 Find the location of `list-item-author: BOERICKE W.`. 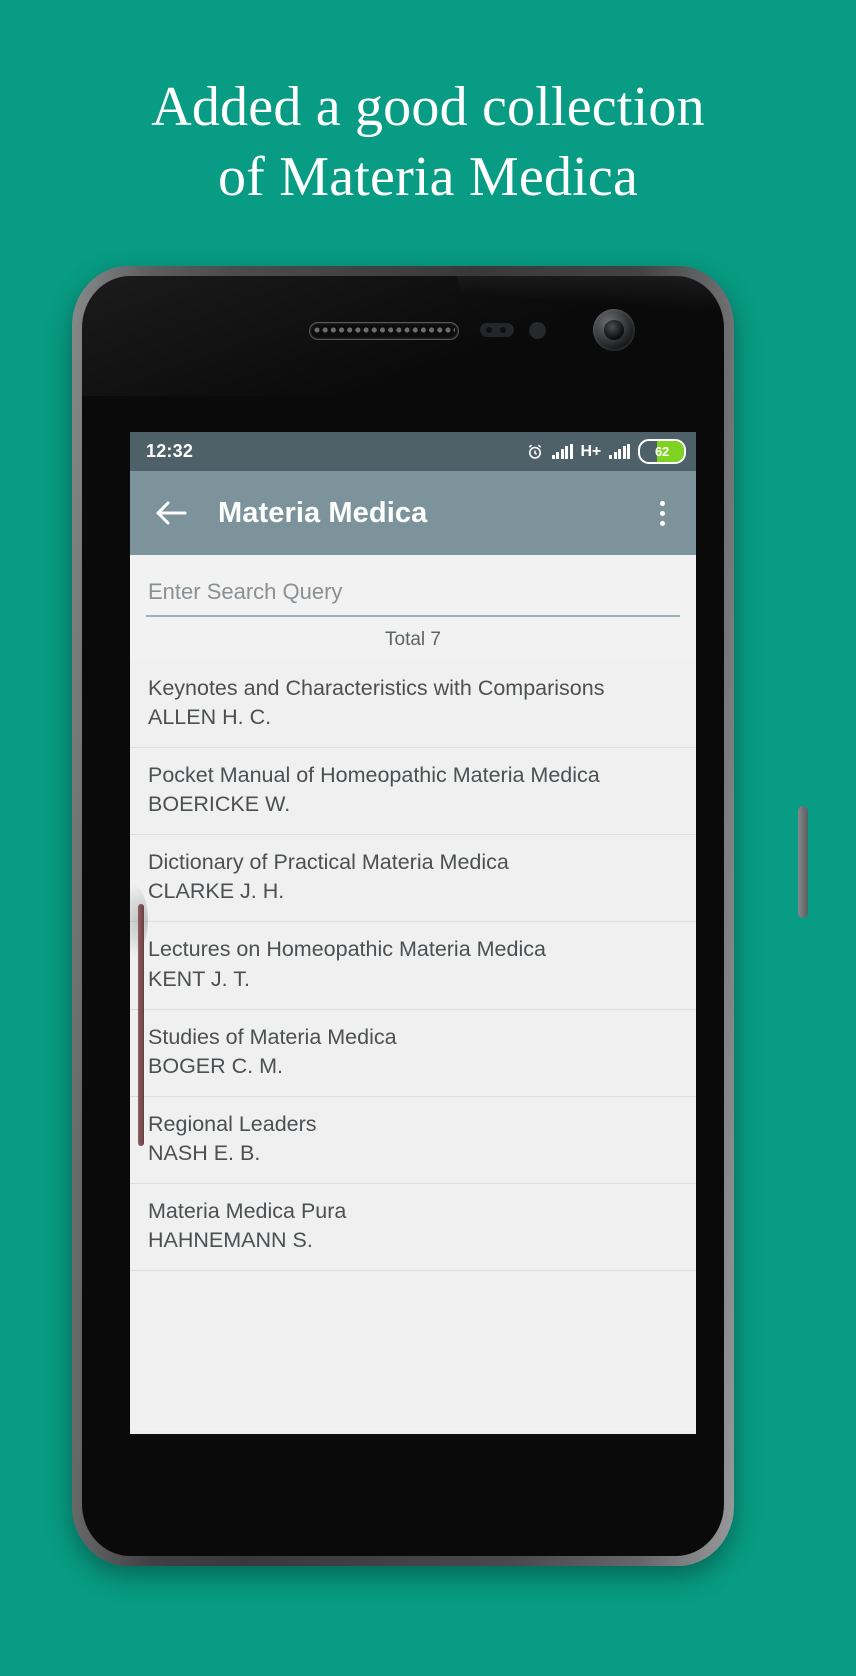

list-item-author: BOERICKE W. is located at coordinates (219, 804).